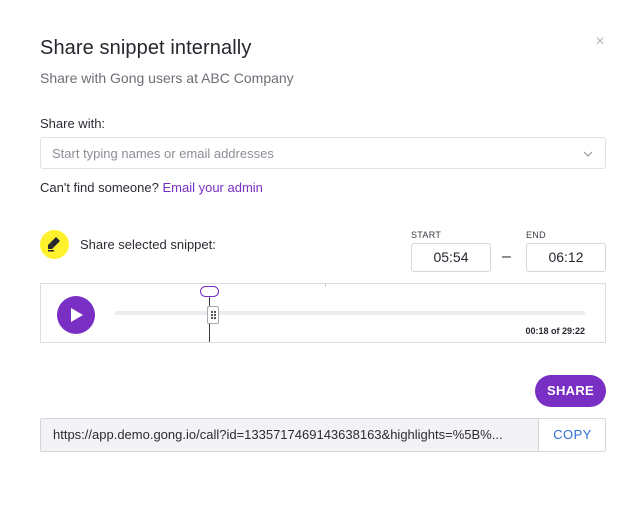 The height and width of the screenshot is (511, 644). I want to click on chevron-down-icon, so click(588, 154).